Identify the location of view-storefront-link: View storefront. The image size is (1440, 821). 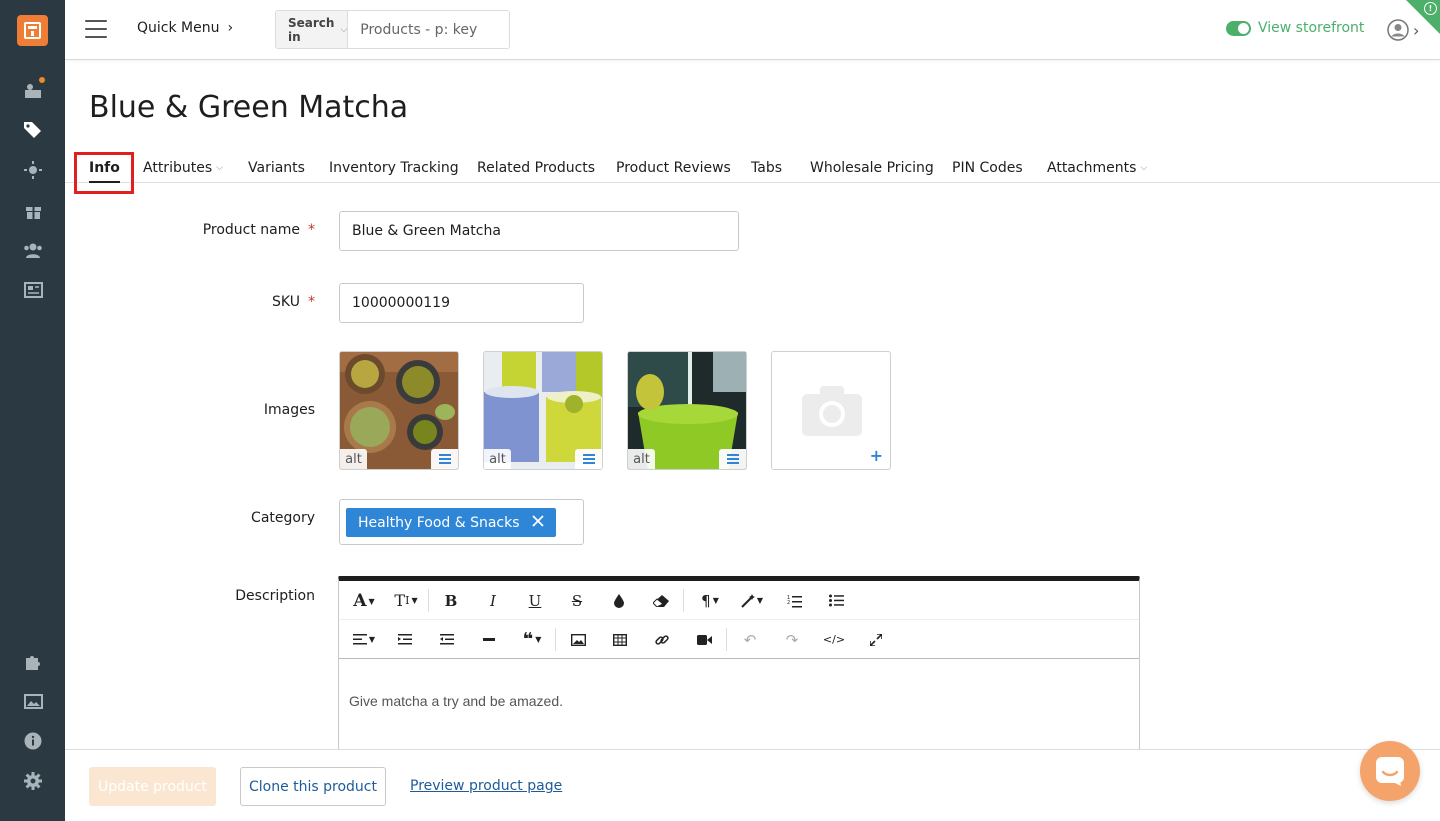
(1295, 28).